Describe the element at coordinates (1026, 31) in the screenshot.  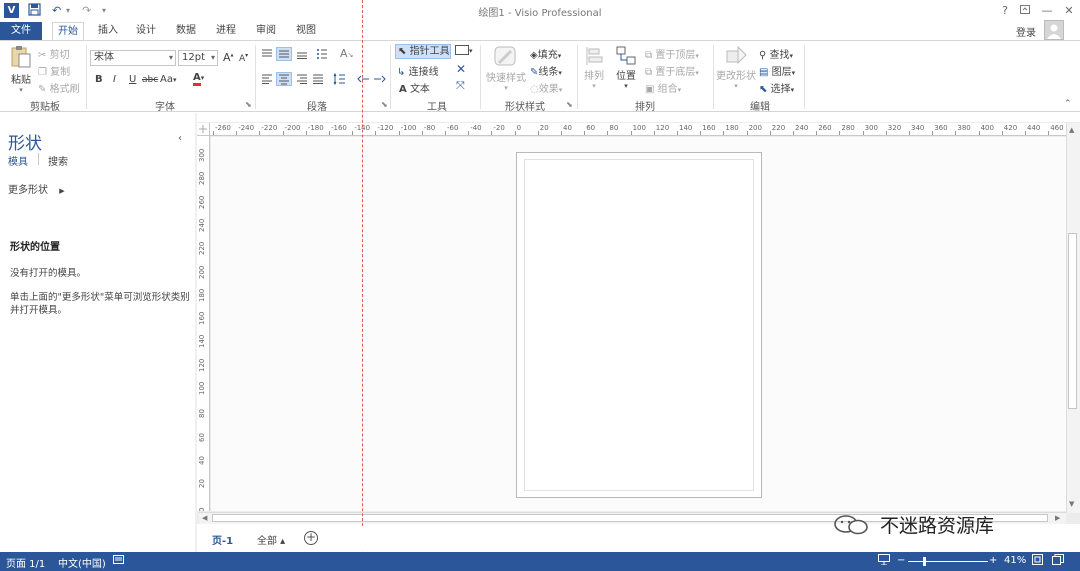
I see `sign-in-link: 登录` at that location.